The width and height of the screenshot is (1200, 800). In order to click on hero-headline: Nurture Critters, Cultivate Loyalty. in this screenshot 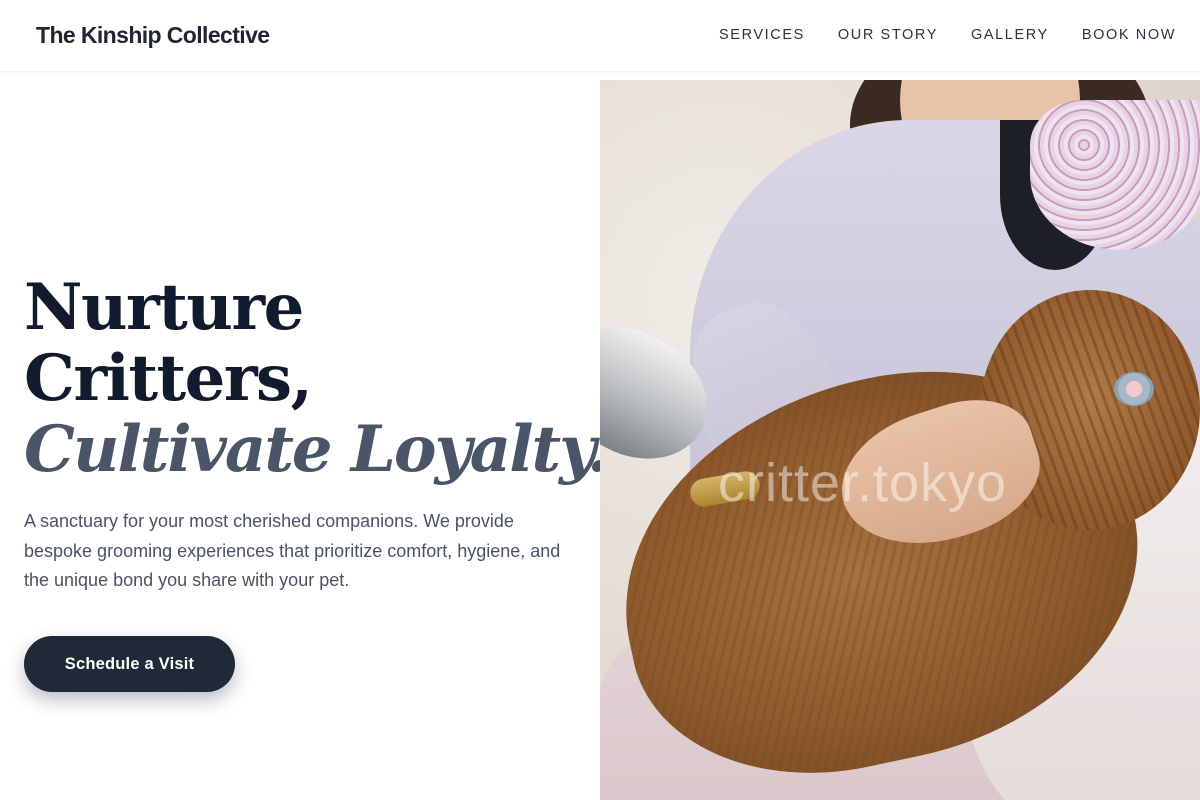, I will do `click(316, 378)`.